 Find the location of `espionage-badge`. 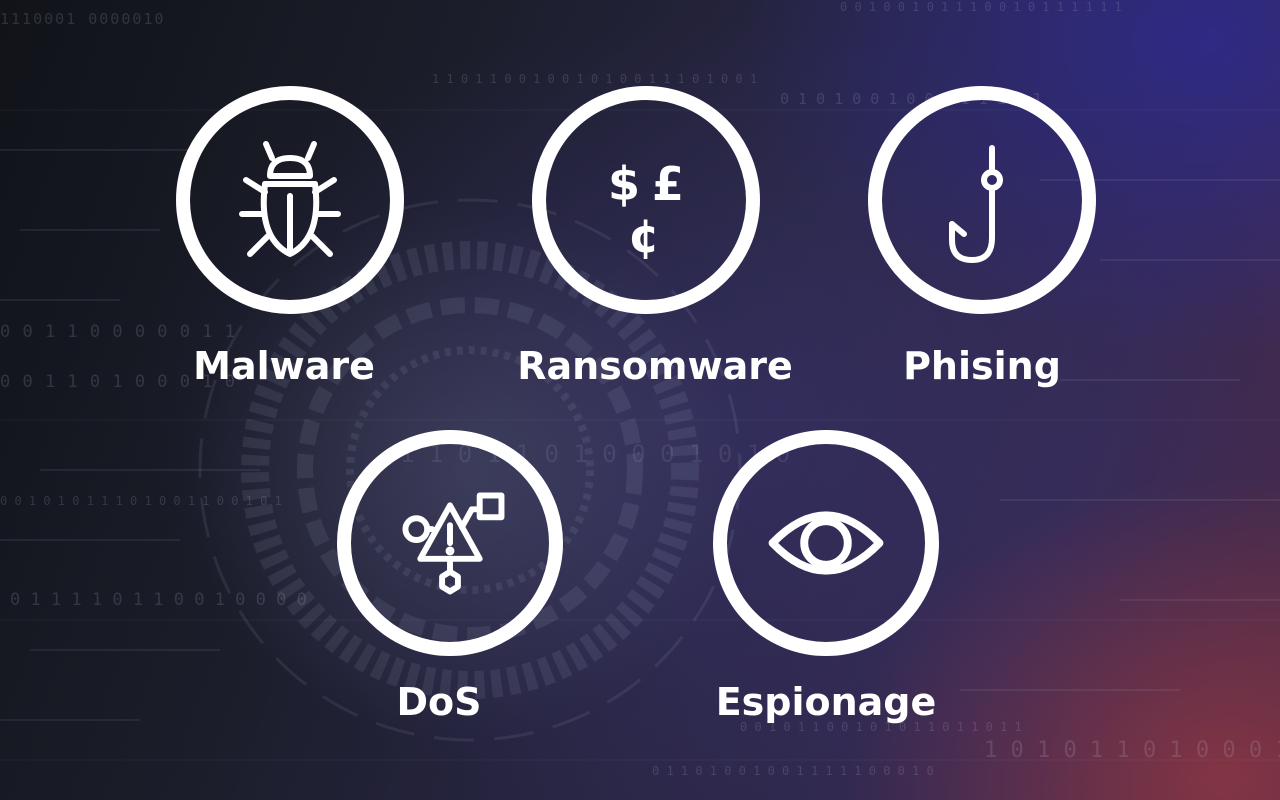

espionage-badge is located at coordinates (826, 543).